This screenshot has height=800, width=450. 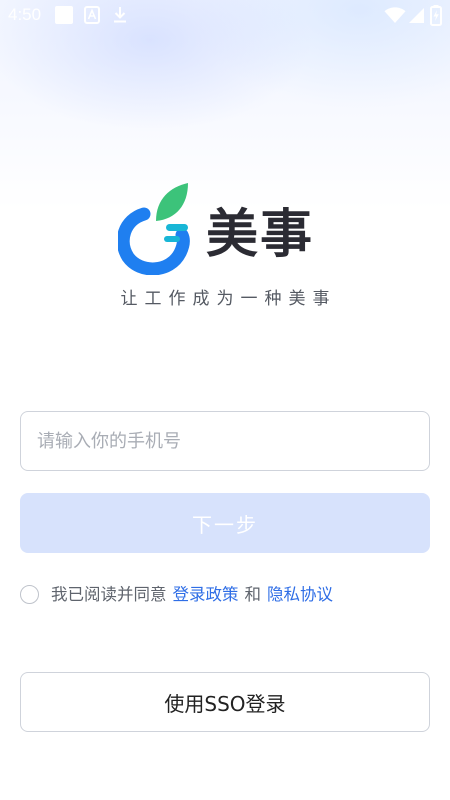 I want to click on status-time: 4:50, so click(x=25, y=14).